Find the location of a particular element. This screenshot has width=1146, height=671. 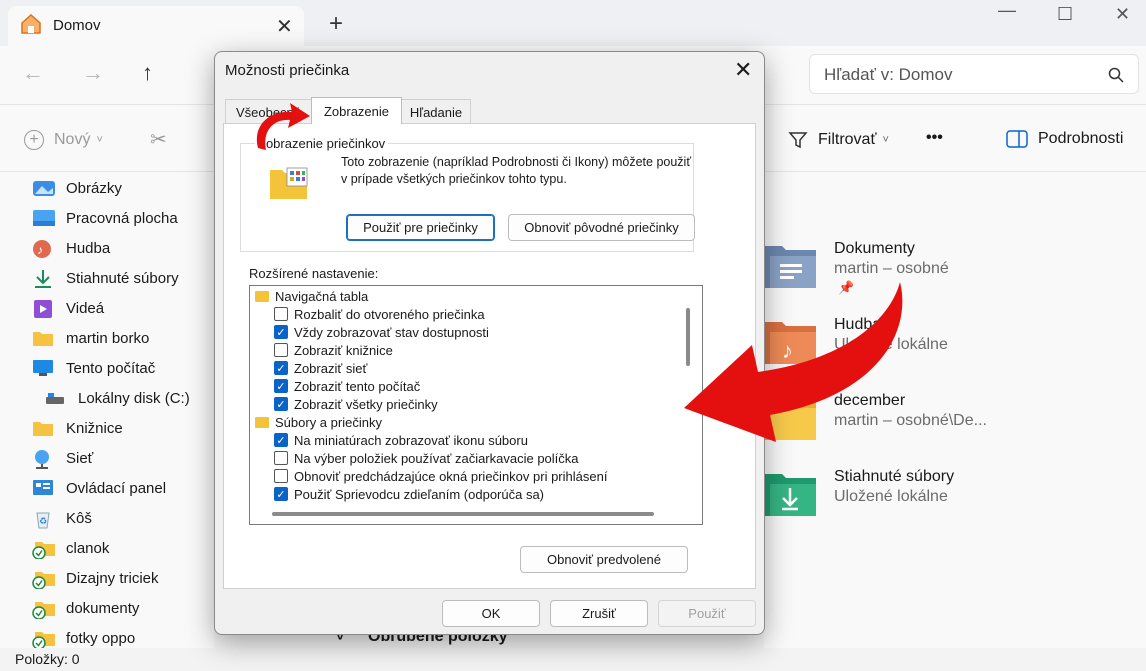

item-title: Dokumenty is located at coordinates (874, 249).